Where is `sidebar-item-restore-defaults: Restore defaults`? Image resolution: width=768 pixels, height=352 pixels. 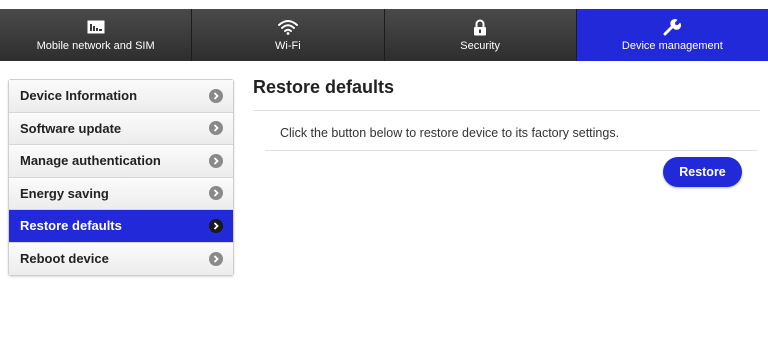 sidebar-item-restore-defaults: Restore defaults is located at coordinates (121, 226).